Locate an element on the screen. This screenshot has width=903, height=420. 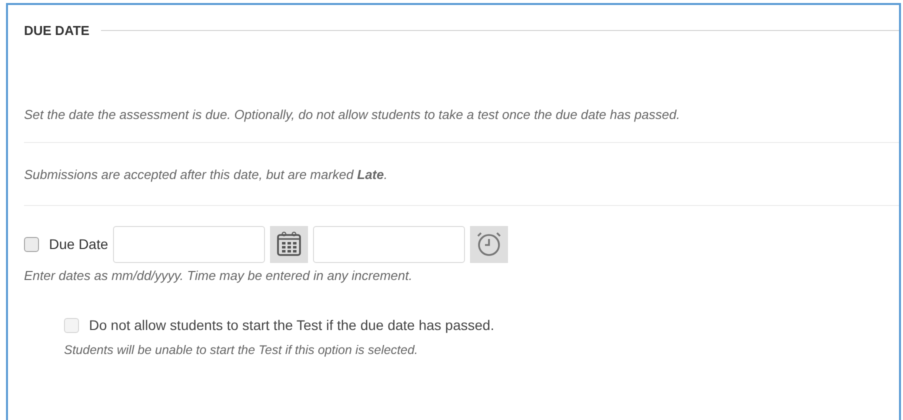
clock-button is located at coordinates (489, 244).